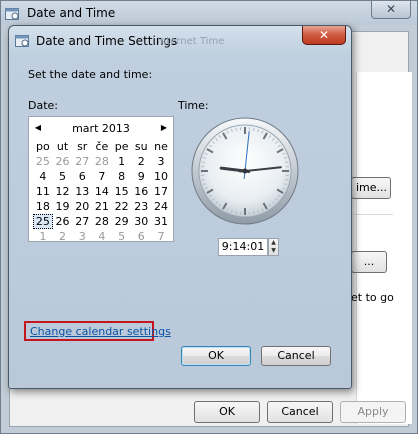 The height and width of the screenshot is (434, 418). Describe the element at coordinates (209, 14) in the screenshot. I see `parent-titlebar: Date and Time ✕` at that location.